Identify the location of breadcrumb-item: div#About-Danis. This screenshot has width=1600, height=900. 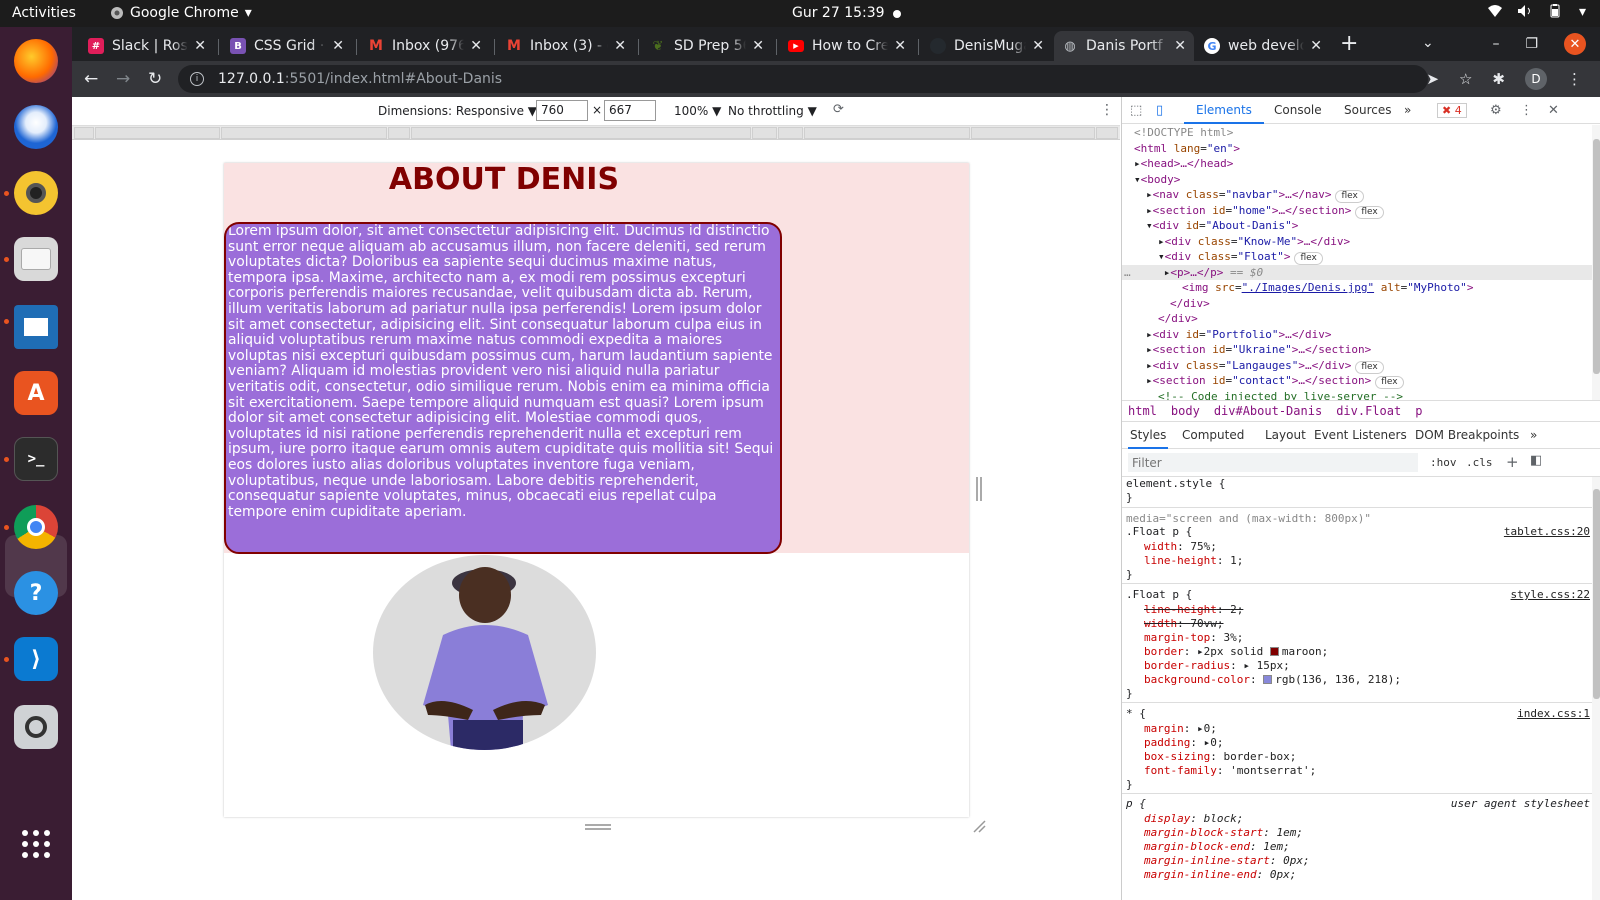
(1268, 411).